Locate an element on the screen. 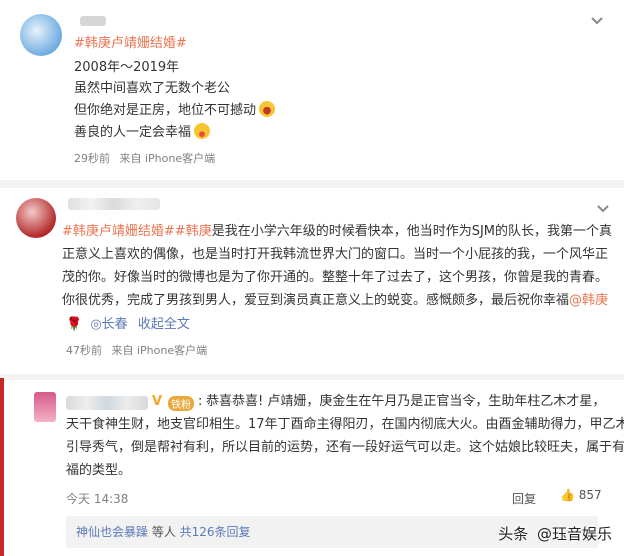  mention-link: @韩庚 is located at coordinates (588, 300).